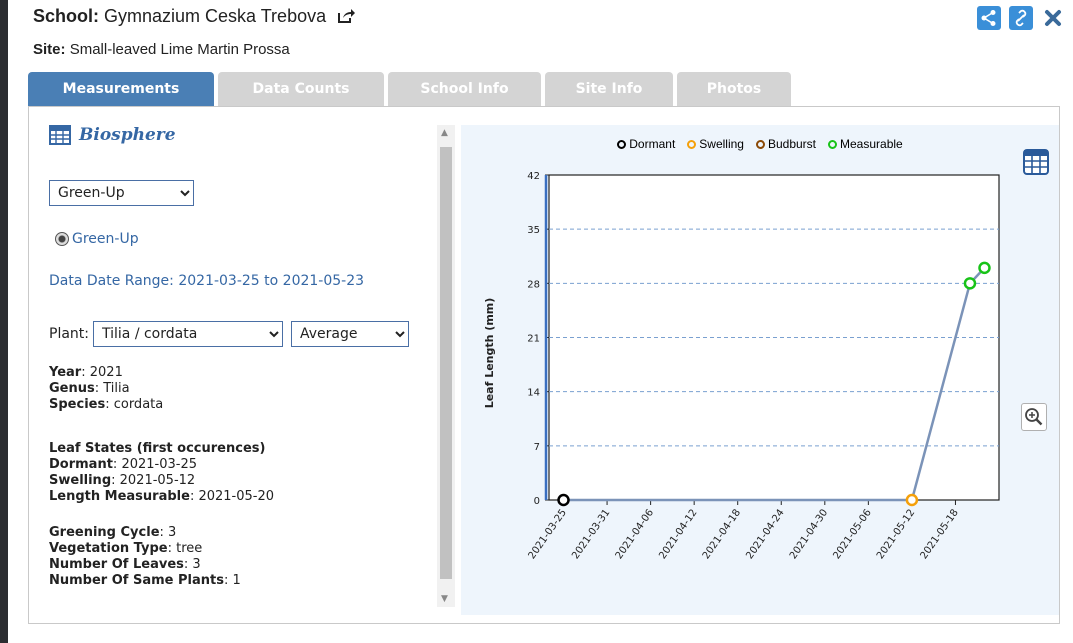  I want to click on y-tick-label: 28, so click(533, 284).